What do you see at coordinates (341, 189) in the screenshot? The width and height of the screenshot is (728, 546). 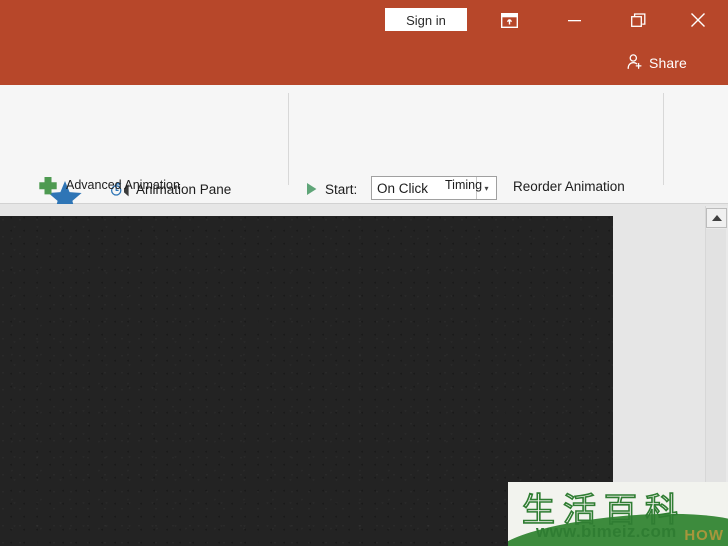 I see `start-label: Start:` at bounding box center [341, 189].